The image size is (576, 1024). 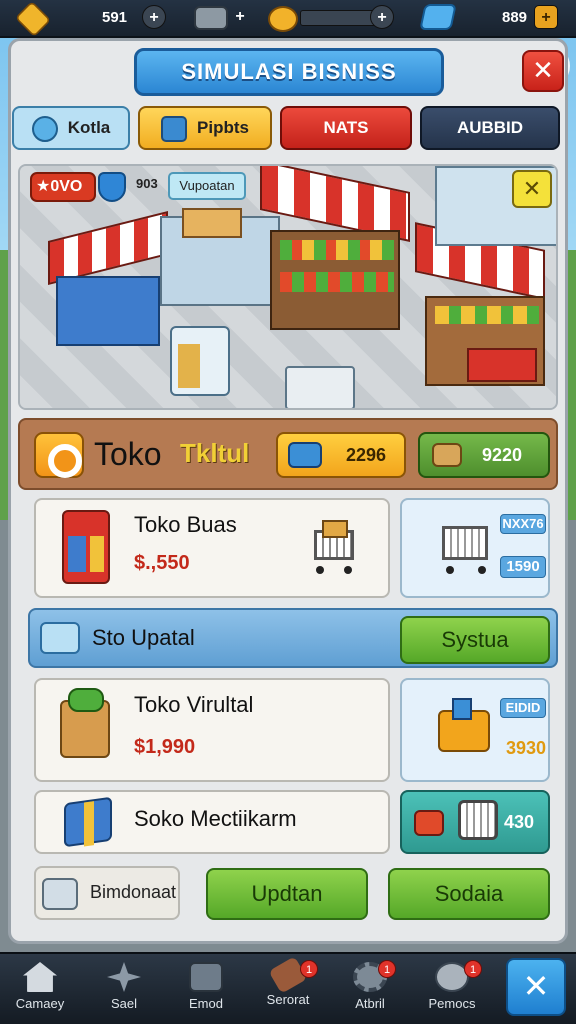 What do you see at coordinates (143, 637) in the screenshot?
I see `upgrade-label: Sto Upatal` at bounding box center [143, 637].